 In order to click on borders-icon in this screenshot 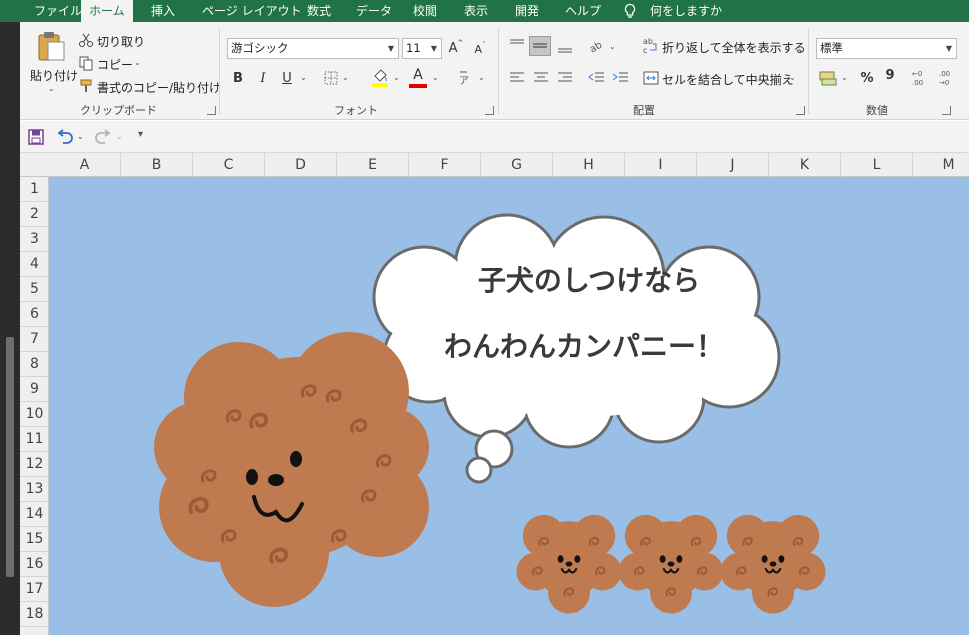, I will do `click(331, 78)`.